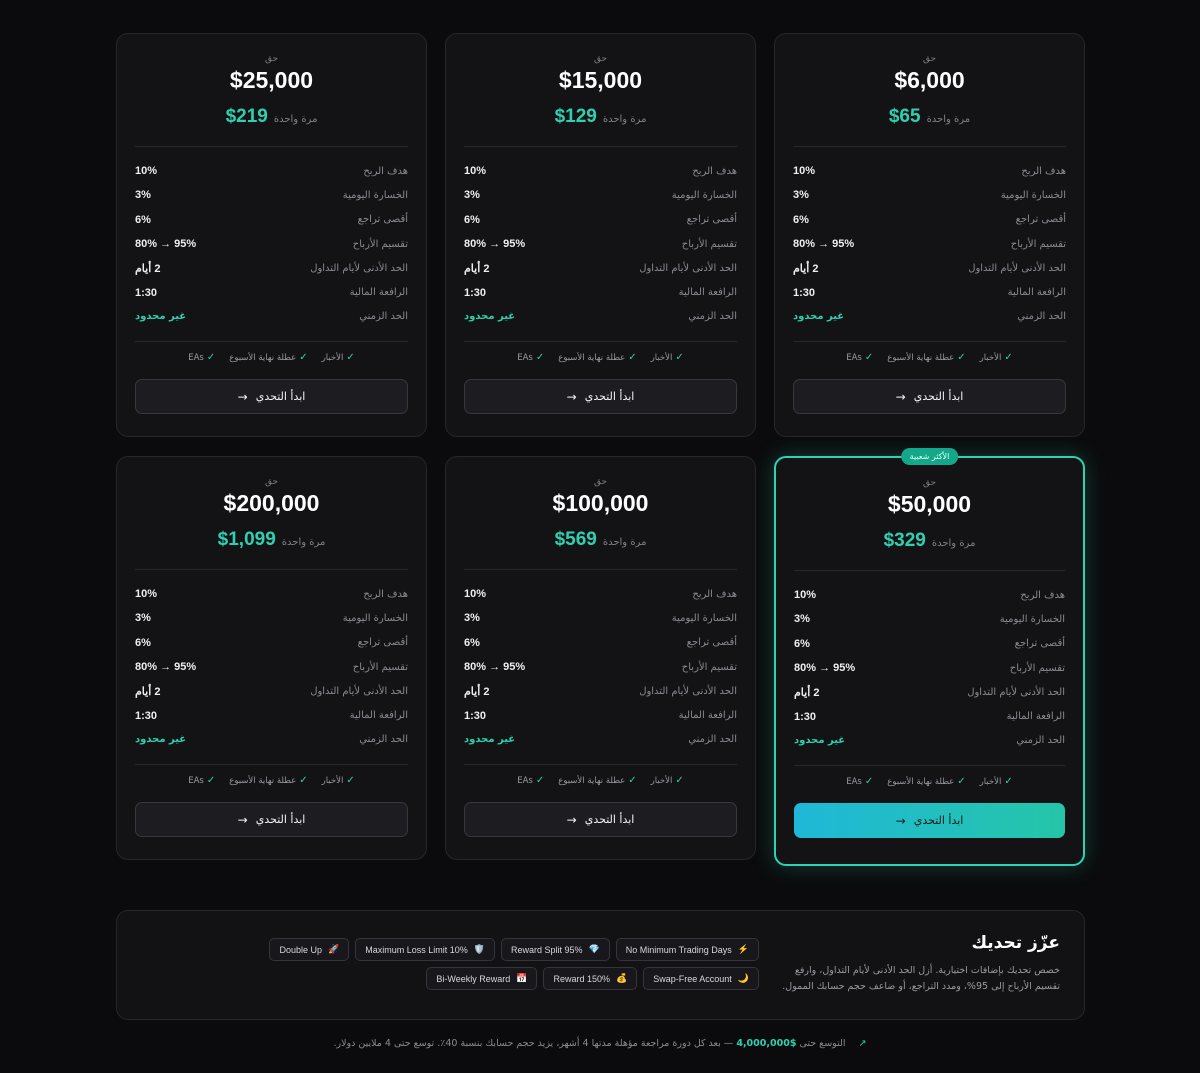 The width and height of the screenshot is (1200, 1073). I want to click on arrow-right-icon: →, so click(900, 396).